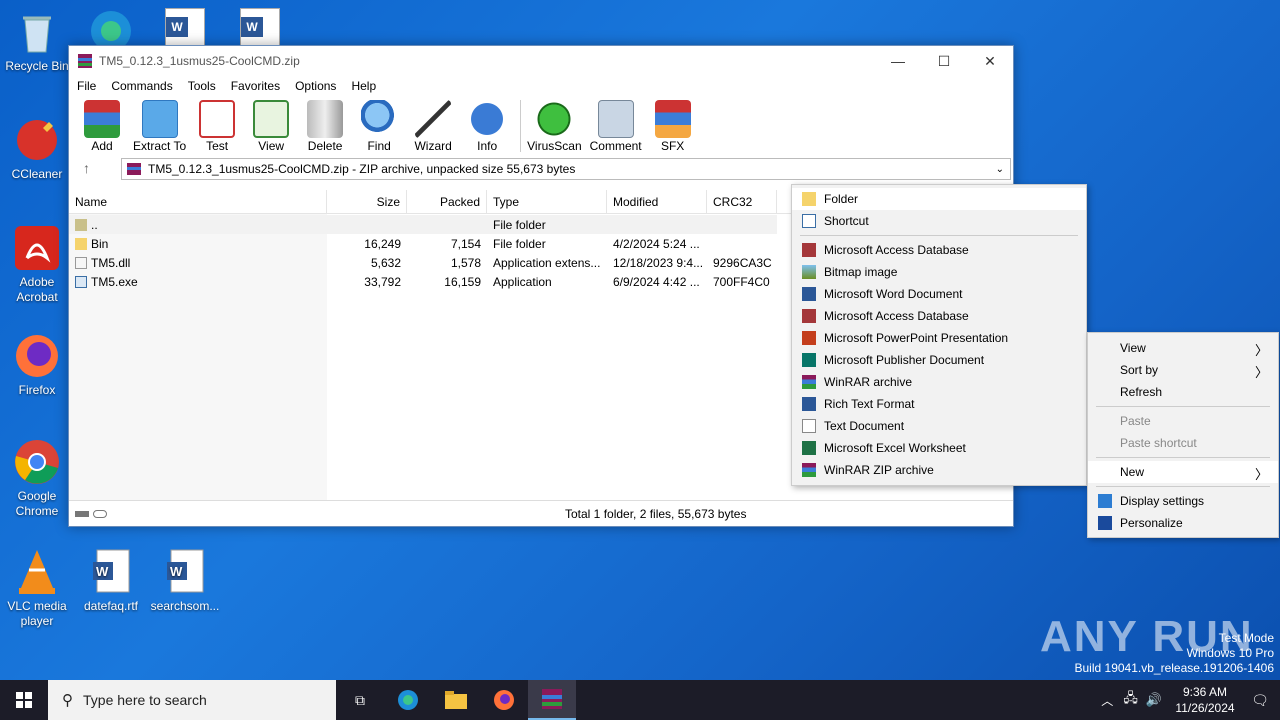 The width and height of the screenshot is (1280, 720). I want to click on test-button: Test, so click(217, 126).